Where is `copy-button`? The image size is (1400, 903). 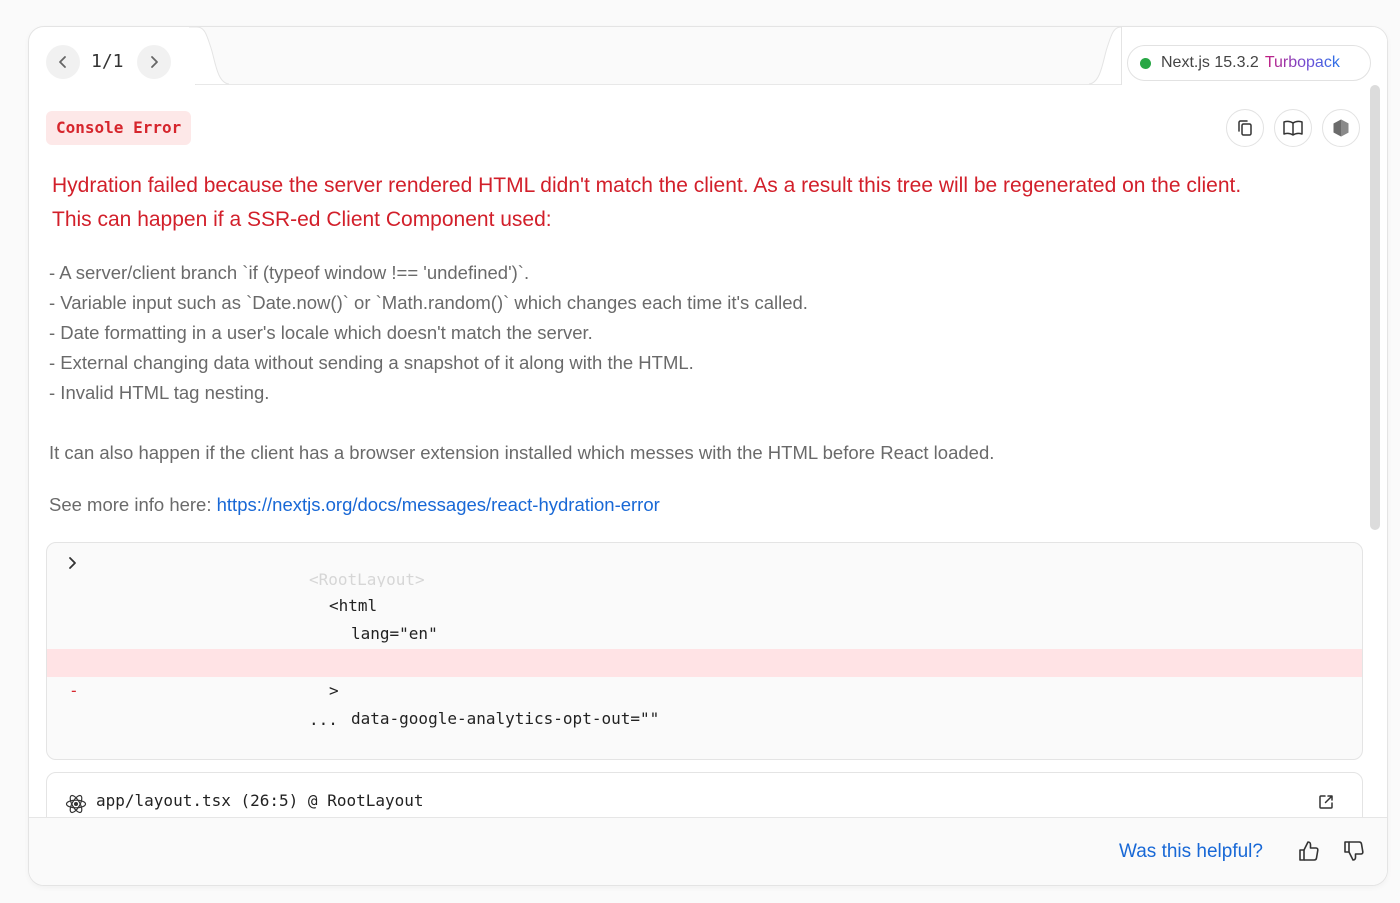 copy-button is located at coordinates (1245, 128).